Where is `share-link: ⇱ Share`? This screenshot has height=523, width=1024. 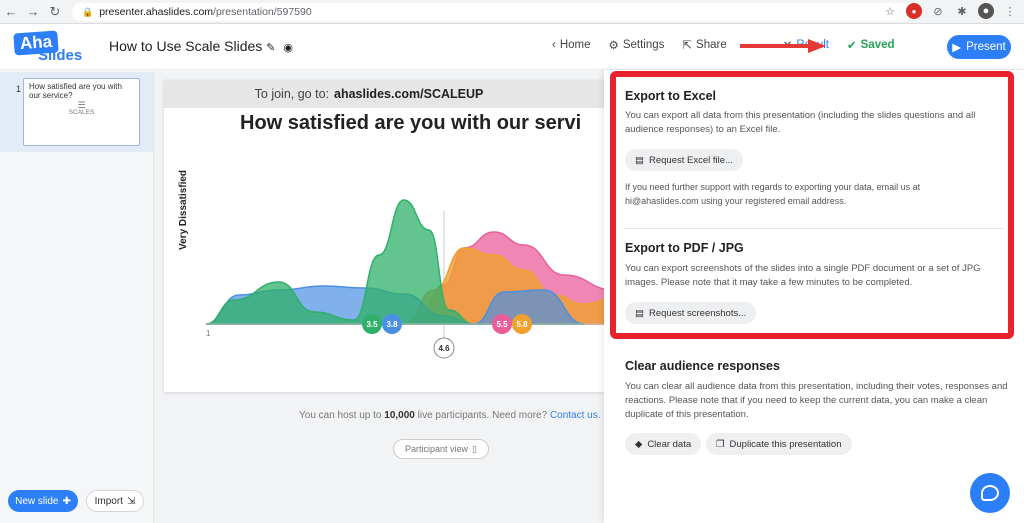
share-link: ⇱ Share is located at coordinates (704, 45).